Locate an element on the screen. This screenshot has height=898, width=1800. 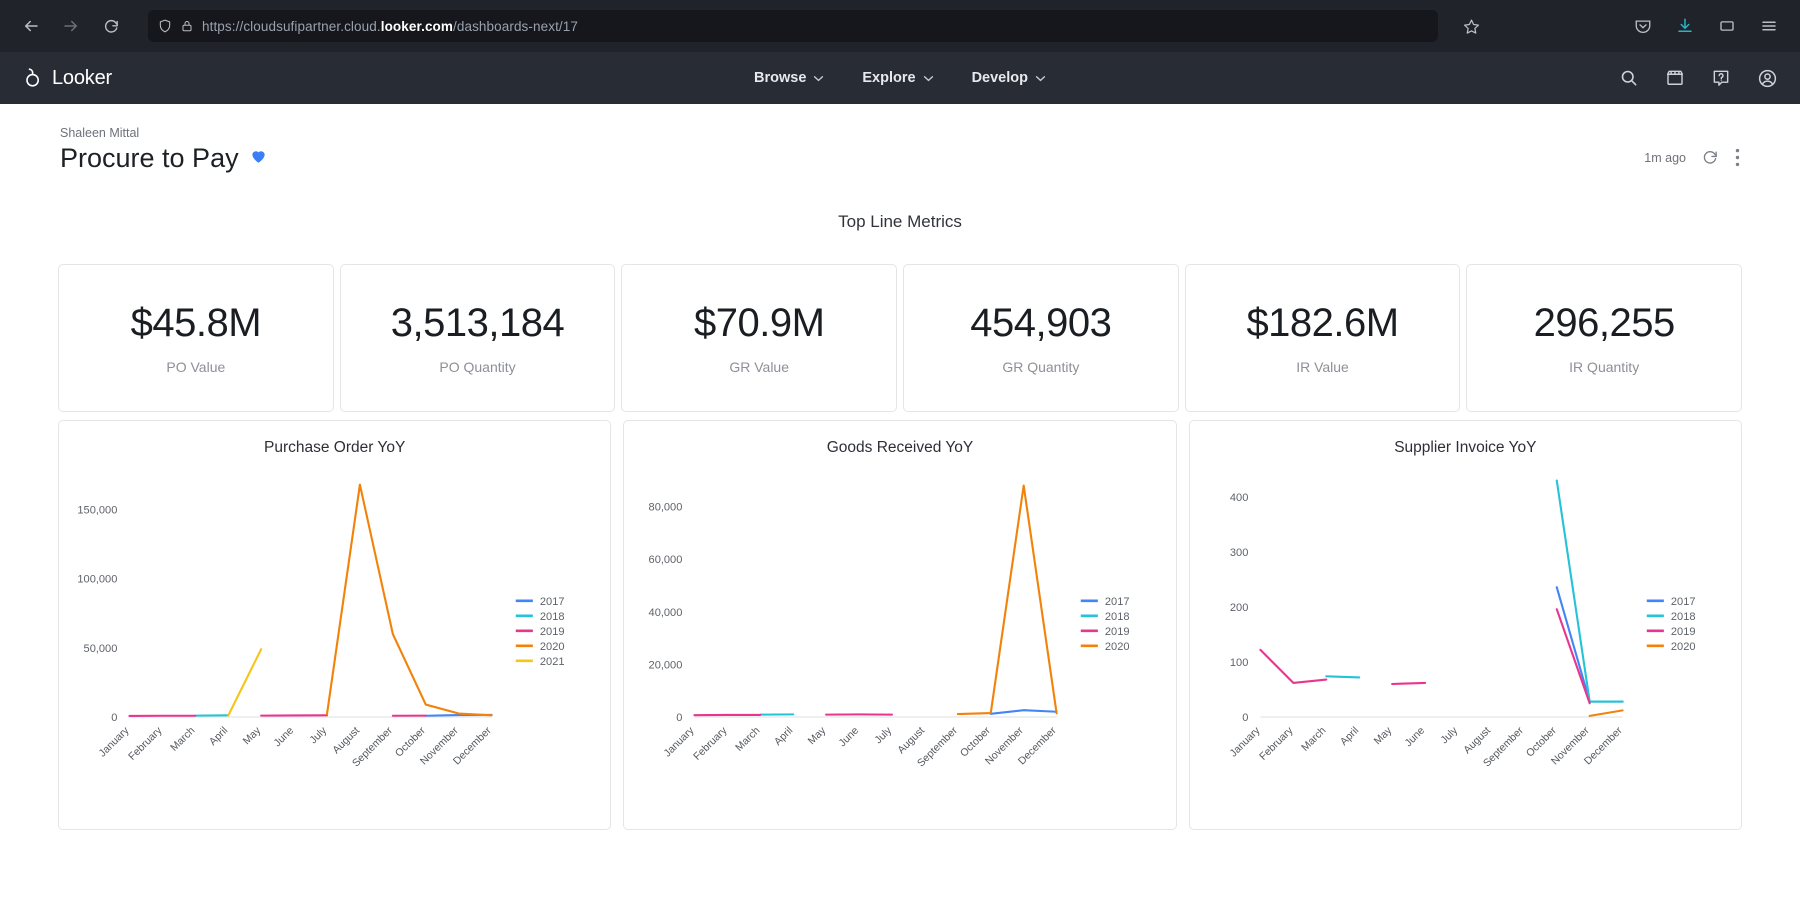
kpi-tile: $70.9M GR Value is located at coordinates (759, 338).